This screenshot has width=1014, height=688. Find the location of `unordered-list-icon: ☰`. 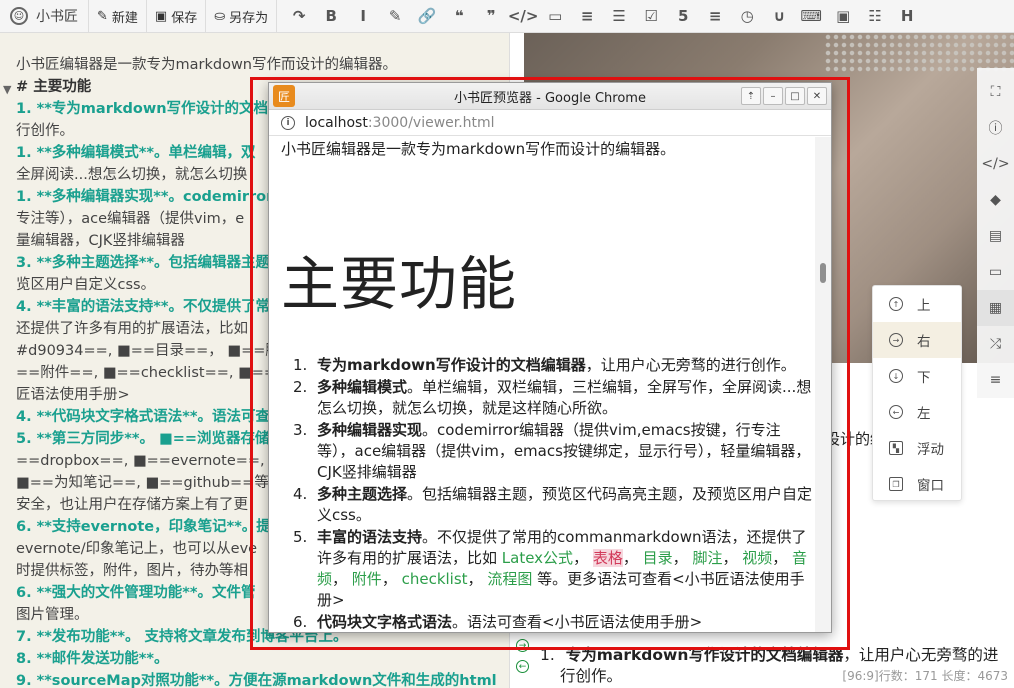

unordered-list-icon: ☰ is located at coordinates (619, 16).